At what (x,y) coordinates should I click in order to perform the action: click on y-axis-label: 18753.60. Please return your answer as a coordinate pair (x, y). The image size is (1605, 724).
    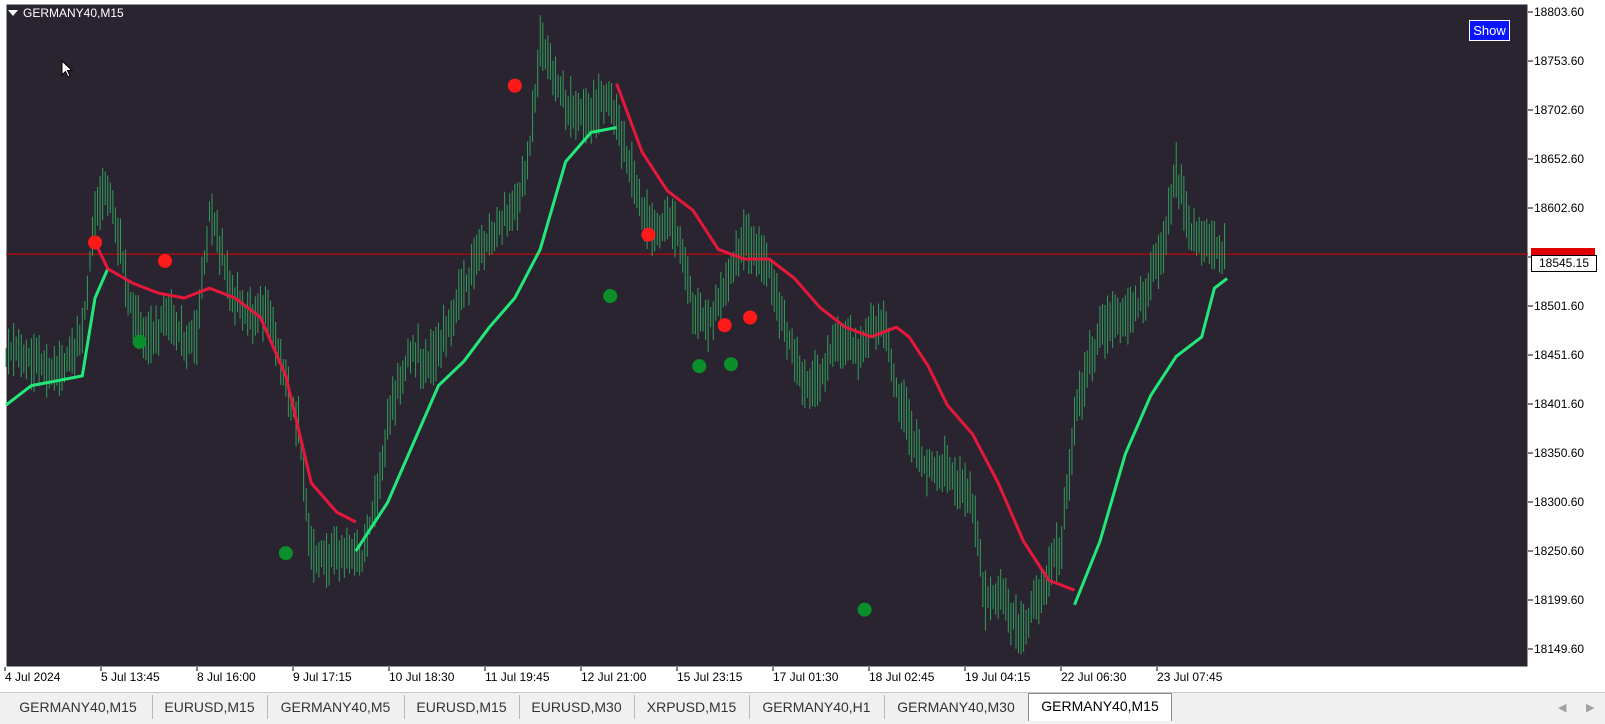
    Looking at the image, I should click on (1559, 61).